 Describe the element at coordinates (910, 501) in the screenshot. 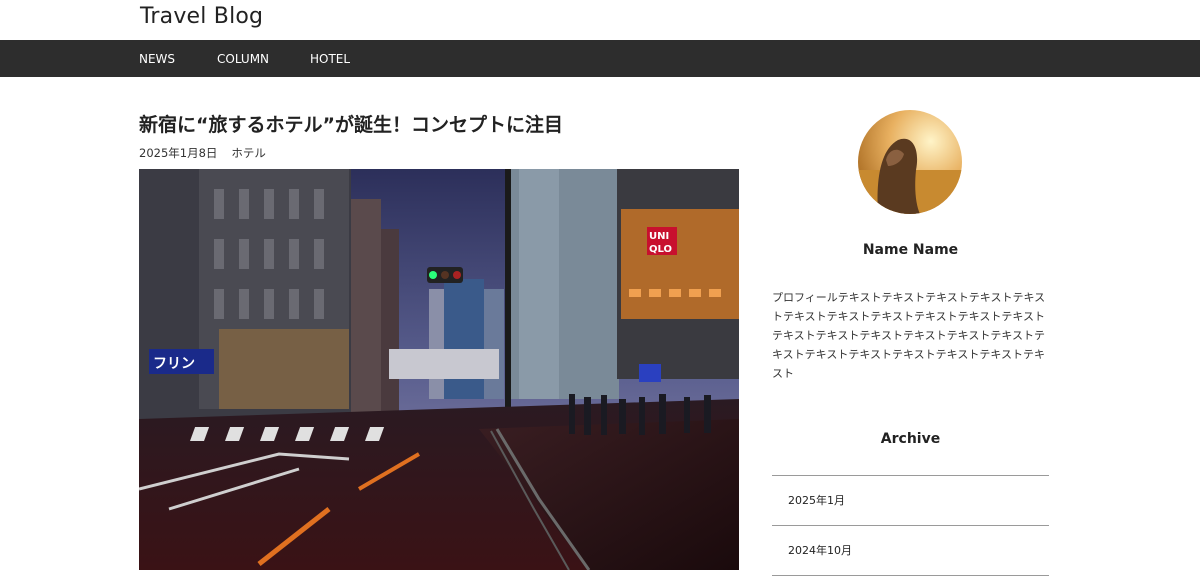

I see `archive-item: 2025年1月` at that location.